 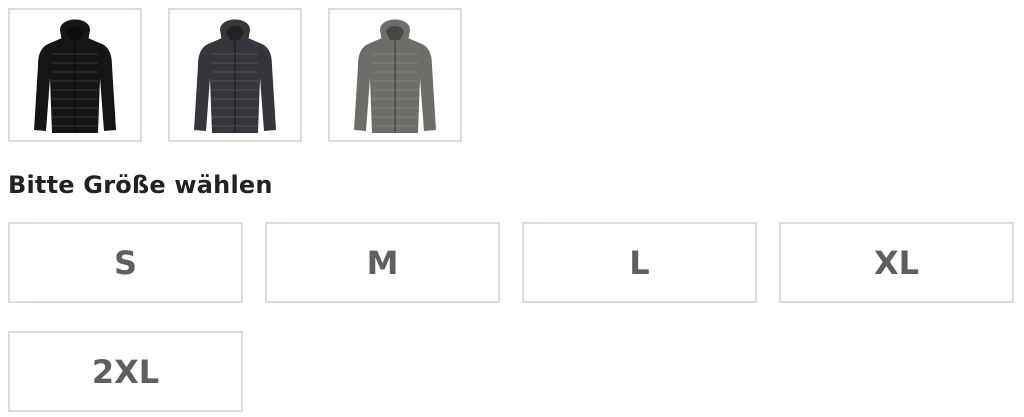 I want to click on size-selector-heading: Bitte Größe wählen, so click(x=140, y=185).